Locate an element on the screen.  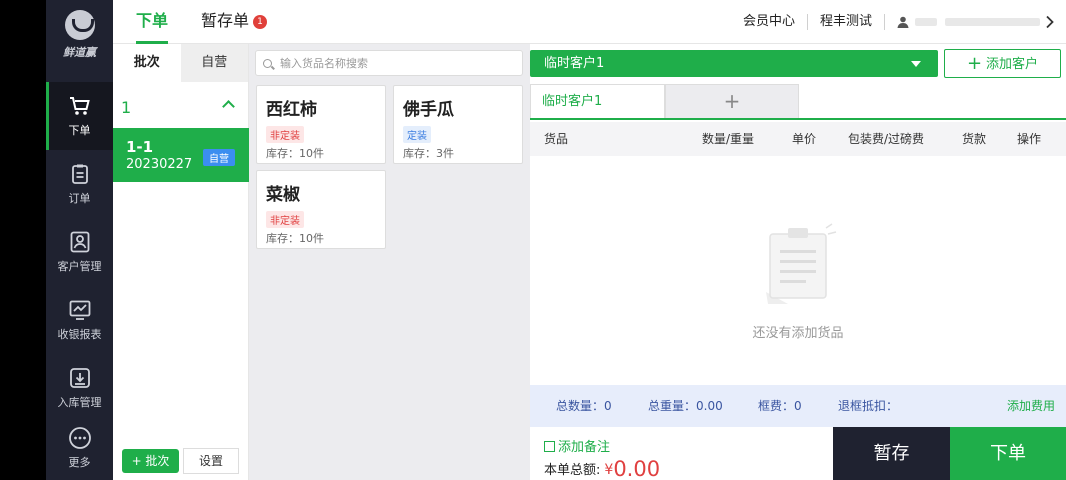
nav-item-inbound: 入库管理 is located at coordinates (79, 388).